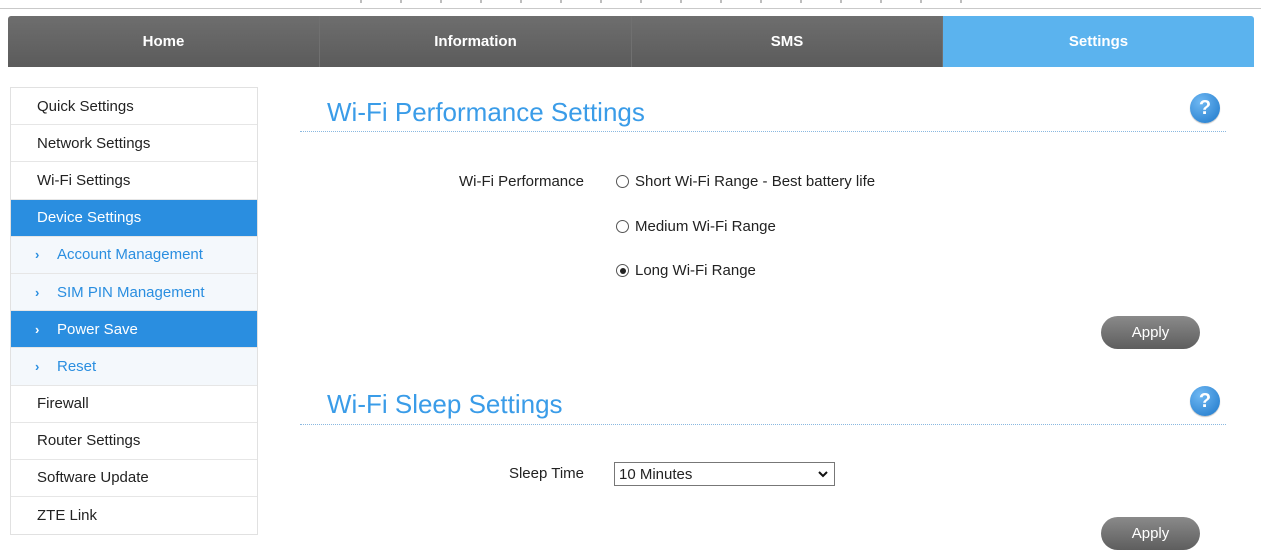 The width and height of the screenshot is (1261, 552). Describe the element at coordinates (546, 473) in the screenshot. I see `sleep-time-label: Sleep Time` at that location.